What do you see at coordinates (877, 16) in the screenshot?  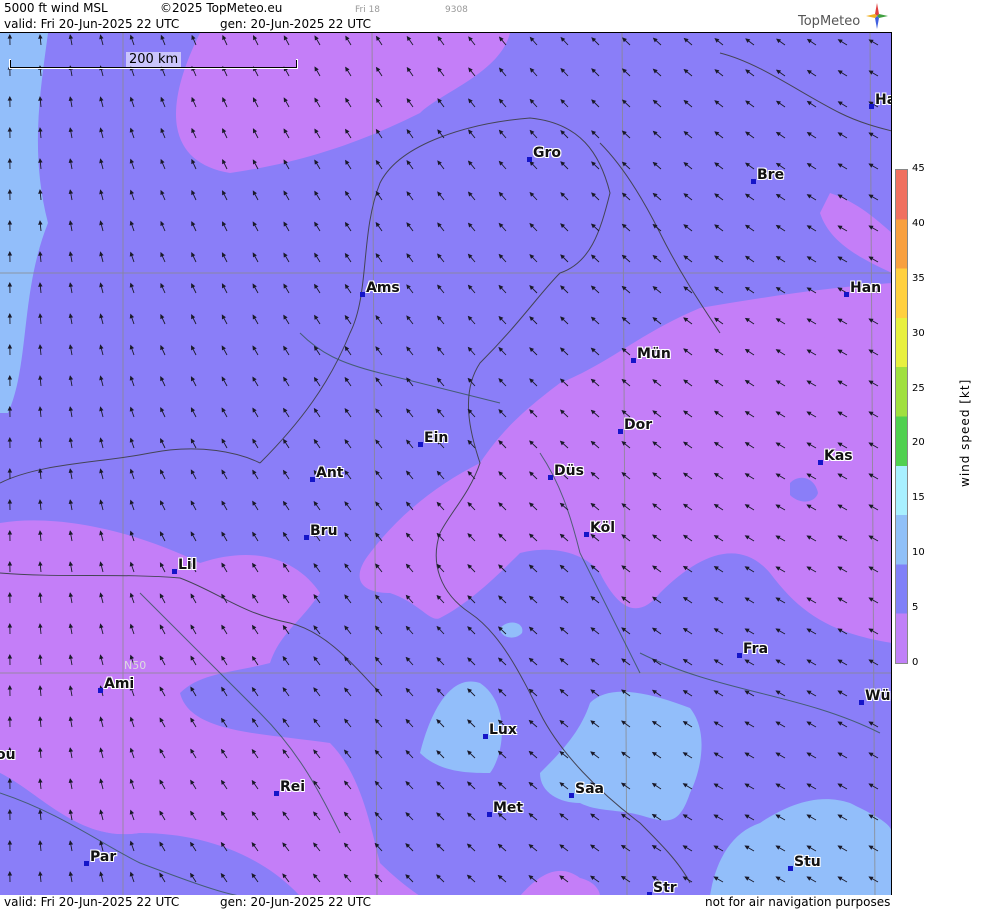 I see `compass-icon` at bounding box center [877, 16].